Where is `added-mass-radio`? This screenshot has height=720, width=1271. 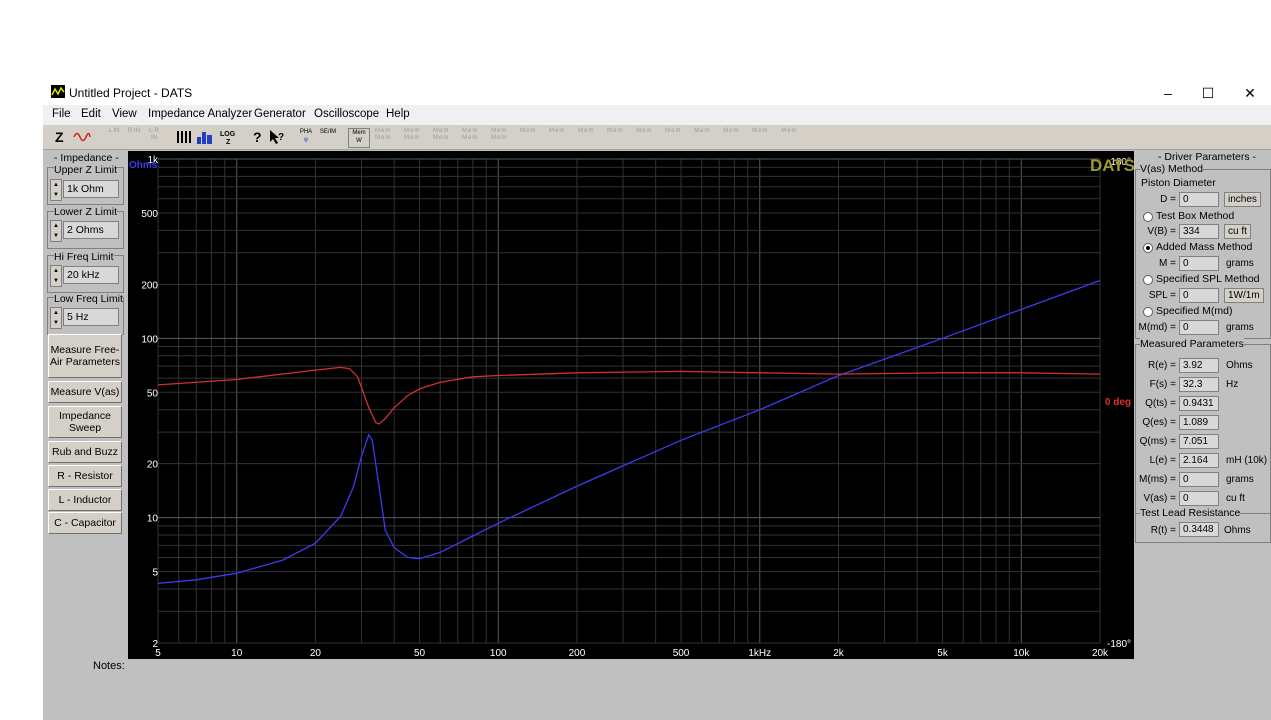 added-mass-radio is located at coordinates (1148, 248).